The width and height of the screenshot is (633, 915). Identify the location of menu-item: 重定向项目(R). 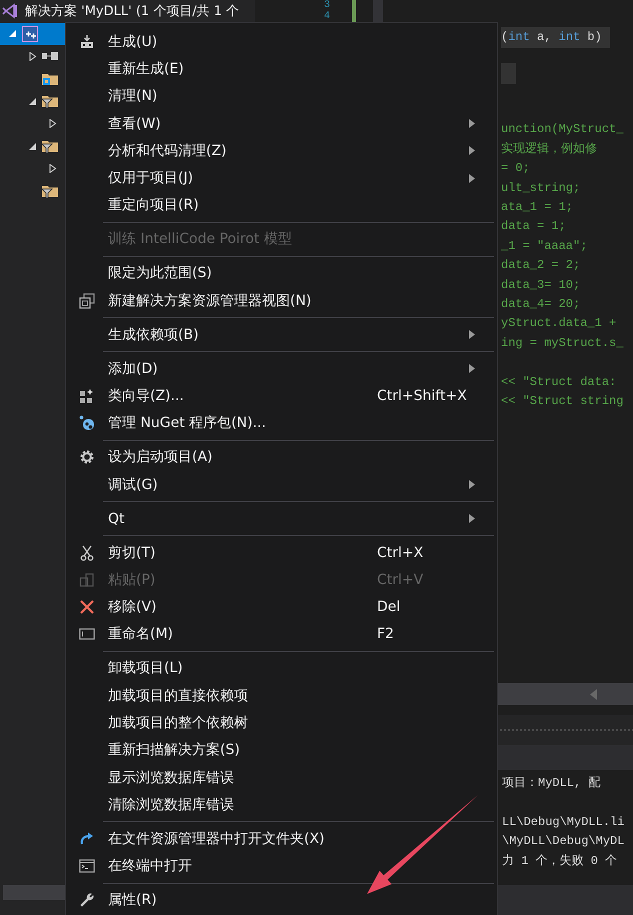
(281, 206).